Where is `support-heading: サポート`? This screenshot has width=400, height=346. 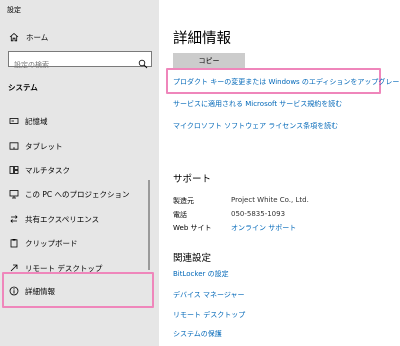
support-heading: サポート is located at coordinates (192, 179).